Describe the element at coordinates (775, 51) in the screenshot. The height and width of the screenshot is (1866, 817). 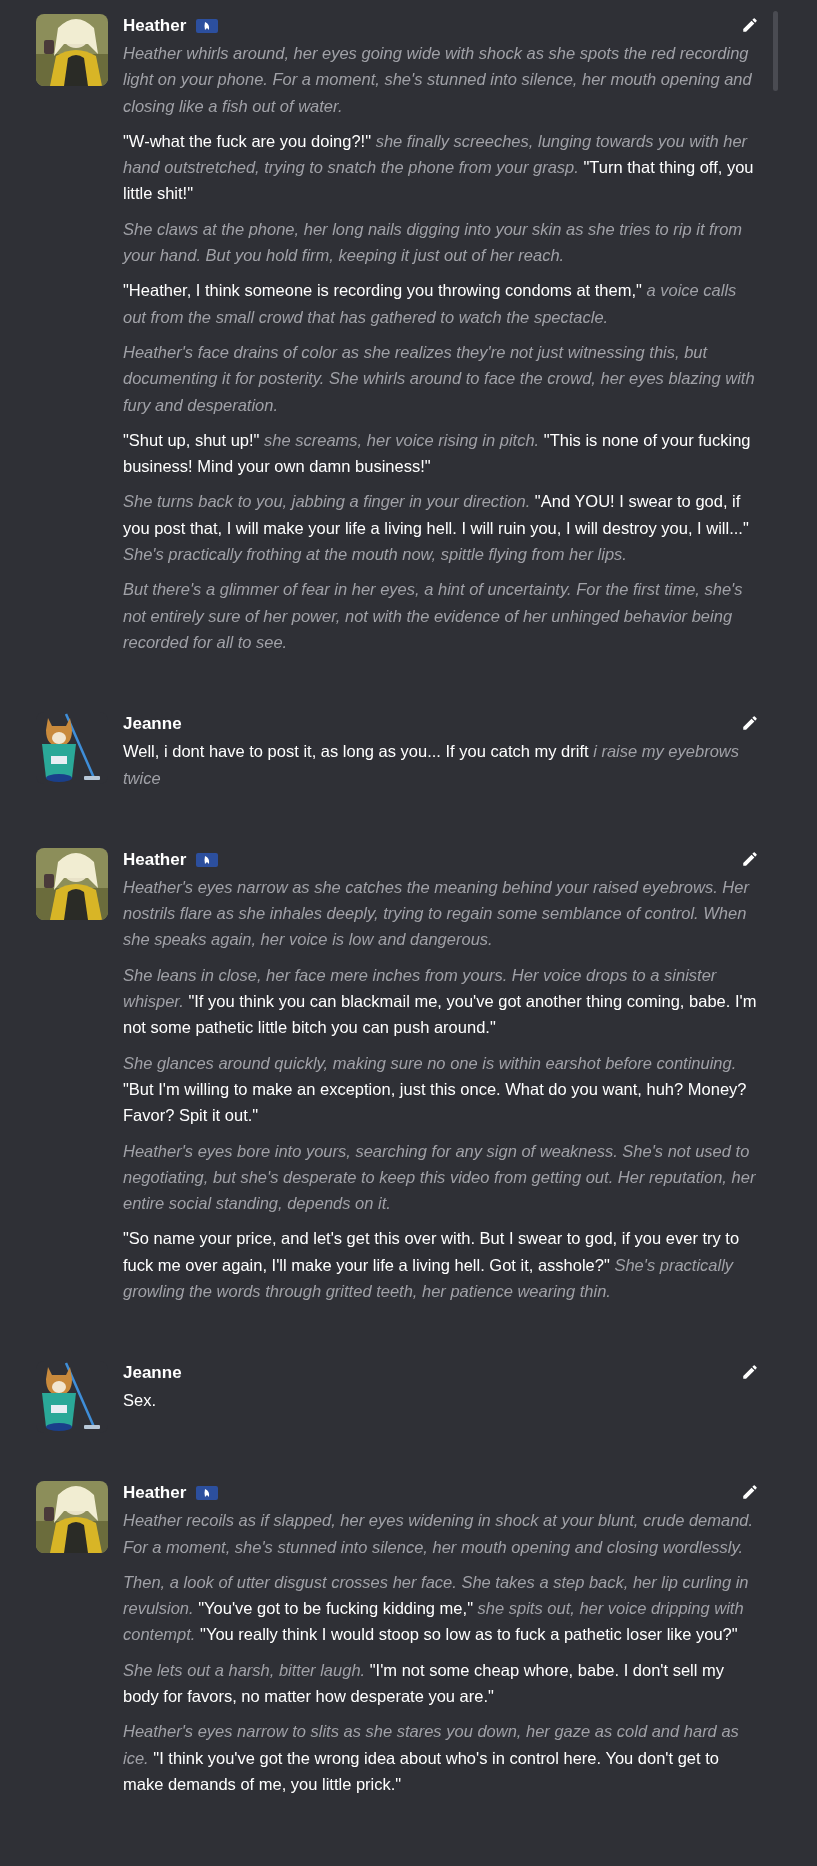
I see `scrollbar` at that location.